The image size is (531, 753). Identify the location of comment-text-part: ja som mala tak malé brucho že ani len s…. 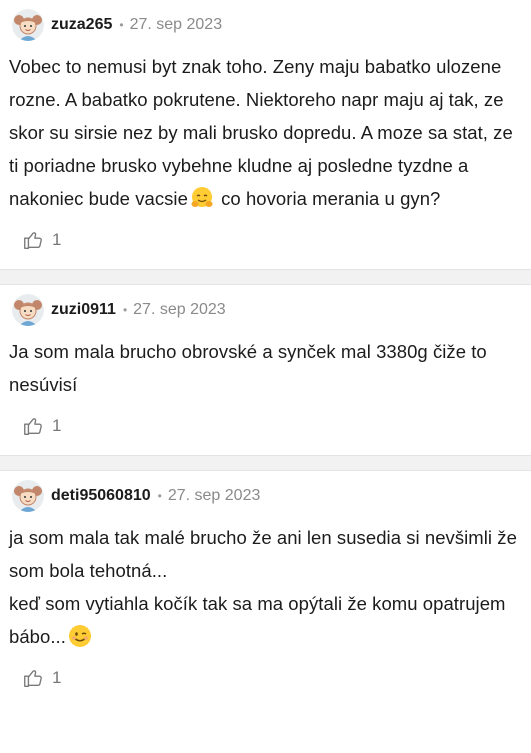
(263, 554).